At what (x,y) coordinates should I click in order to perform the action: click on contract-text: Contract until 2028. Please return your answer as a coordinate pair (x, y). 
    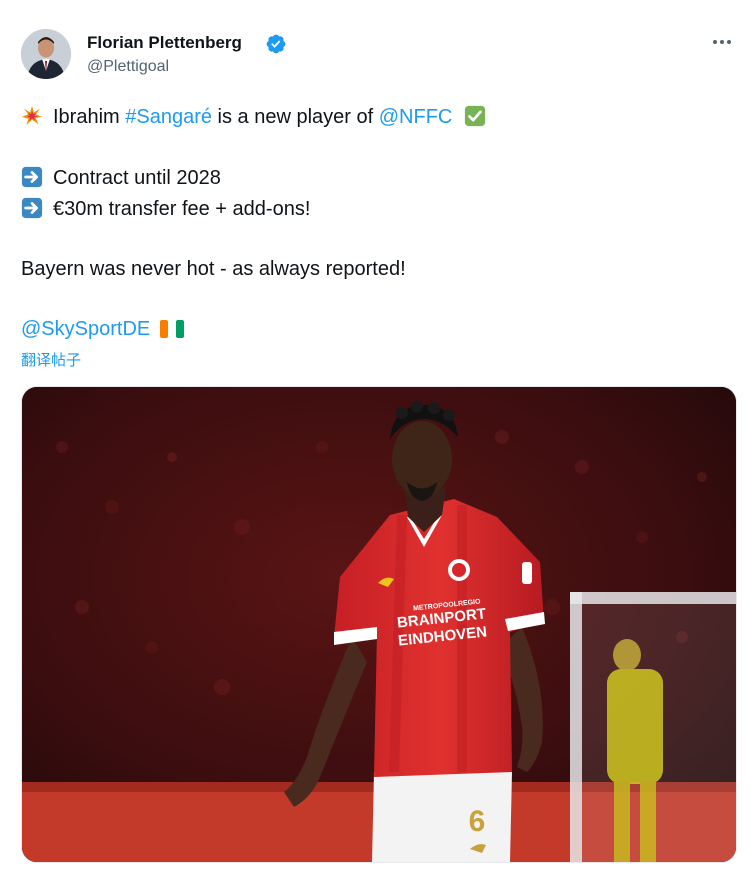
    Looking at the image, I should click on (137, 178).